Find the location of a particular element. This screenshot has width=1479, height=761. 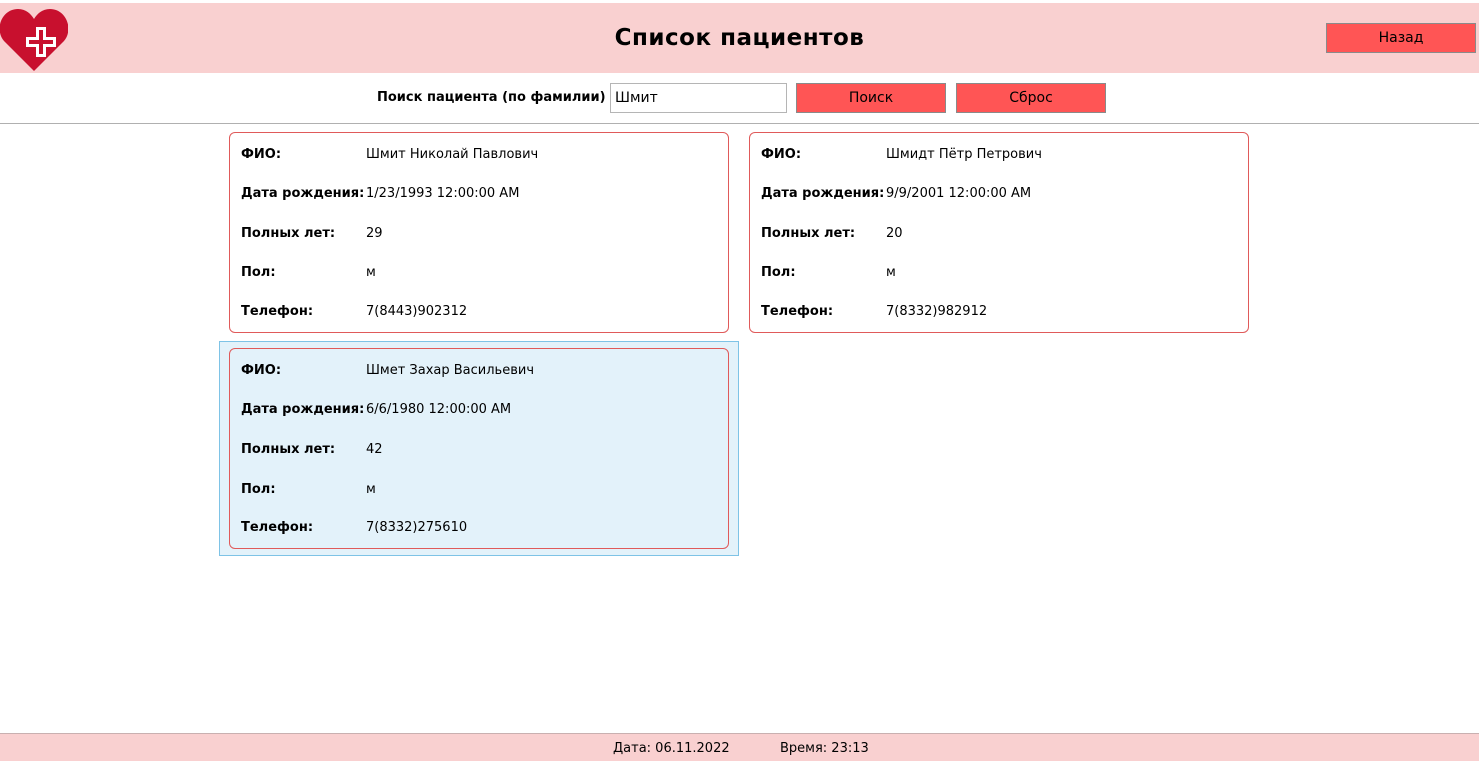

age-row: Полных лет: 29 is located at coordinates (312, 233).